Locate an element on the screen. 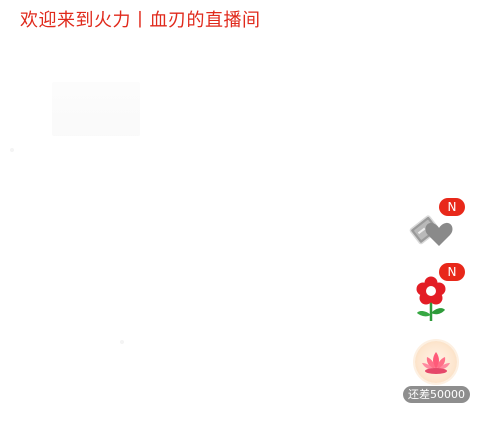  remaining-count-pill: 还差50000 is located at coordinates (436, 394).